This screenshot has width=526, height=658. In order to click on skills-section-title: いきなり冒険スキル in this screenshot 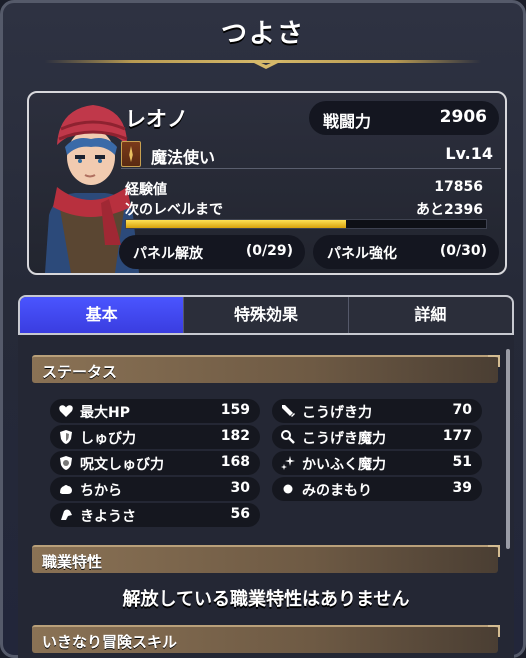, I will do `click(110, 642)`.